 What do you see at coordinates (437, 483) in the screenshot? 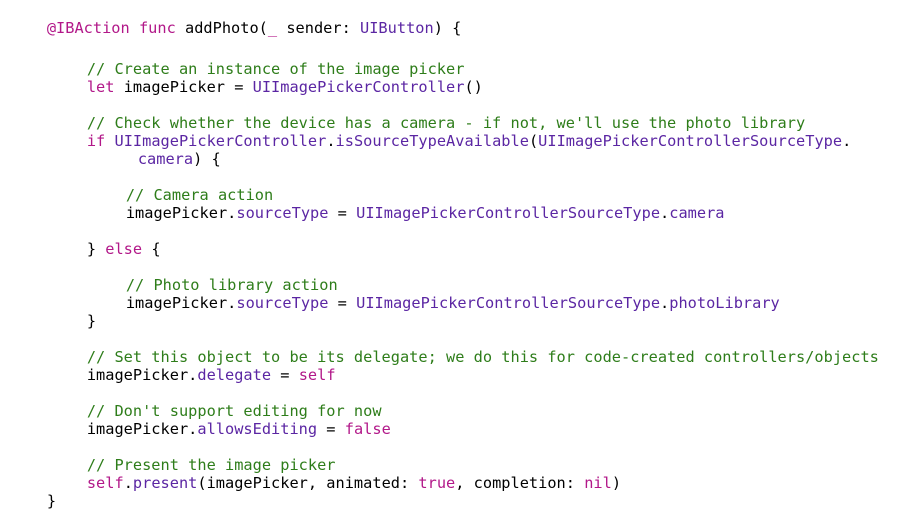
I see `keyword-token: true` at bounding box center [437, 483].